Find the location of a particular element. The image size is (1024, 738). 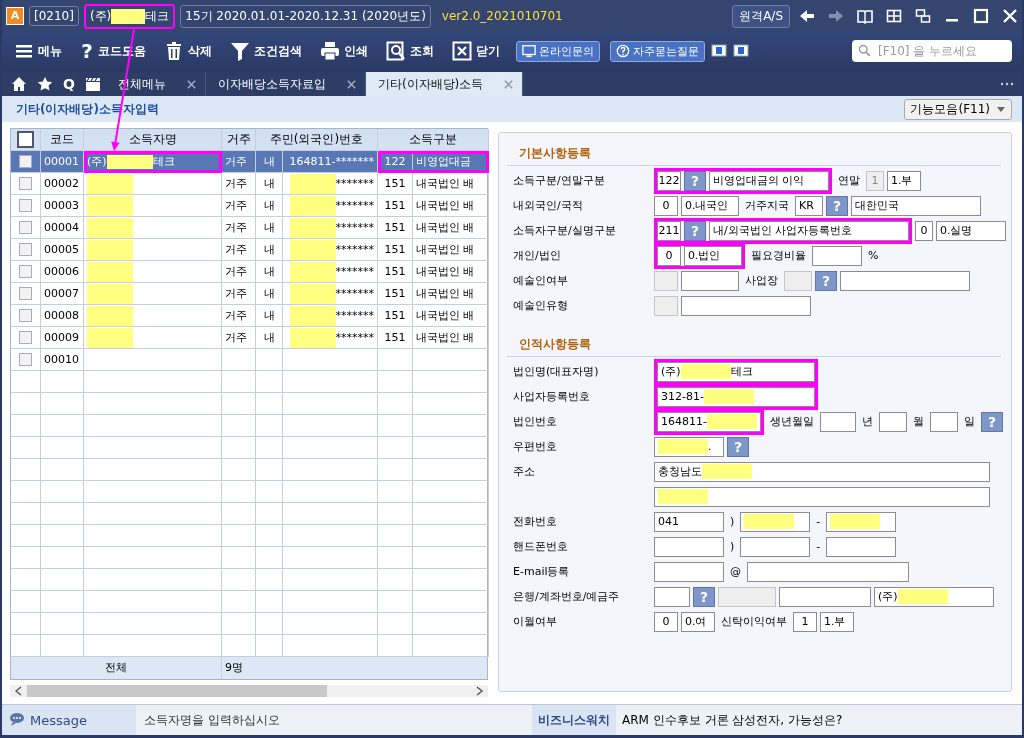

search-field: [F10] 을 누르세요 is located at coordinates (932, 51).